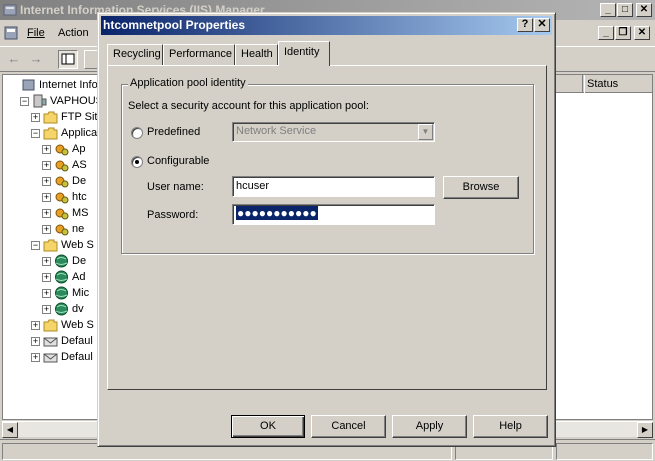 The height and width of the screenshot is (461, 655). I want to click on status-cell-third, so click(604, 451).